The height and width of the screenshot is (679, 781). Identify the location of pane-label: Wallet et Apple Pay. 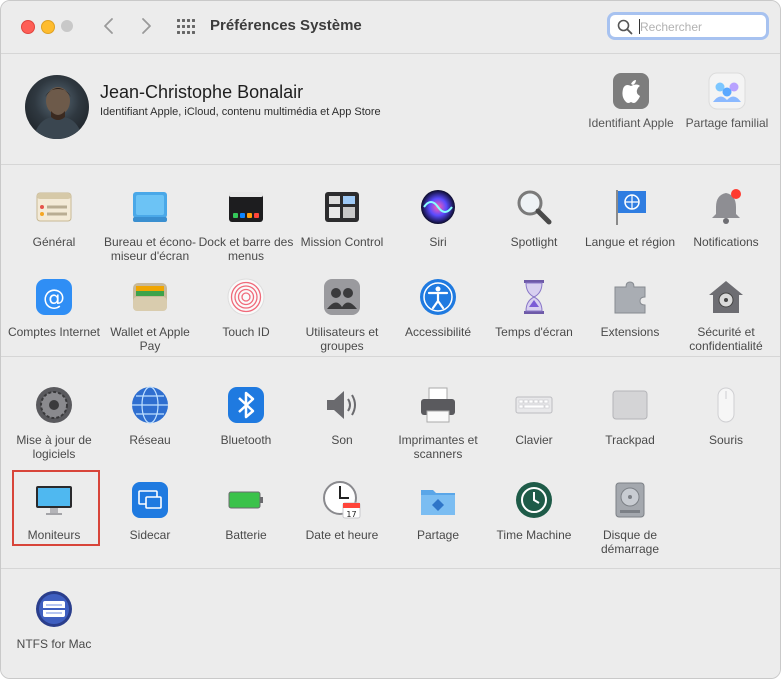
(150, 339).